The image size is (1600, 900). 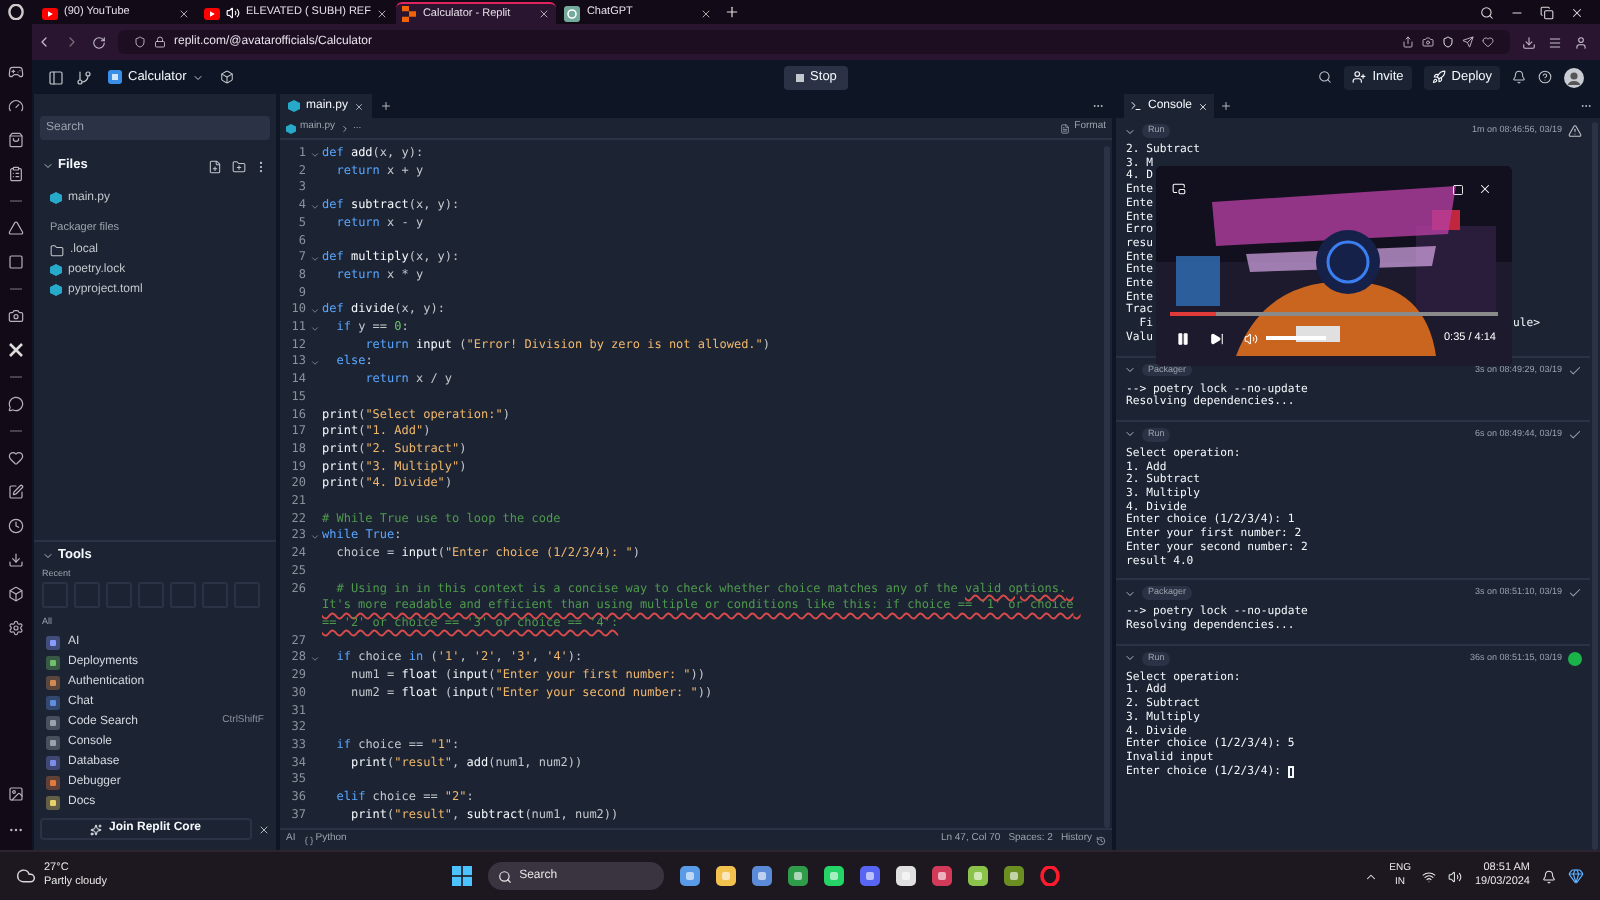 I want to click on file-icon, so click(x=291, y=128).